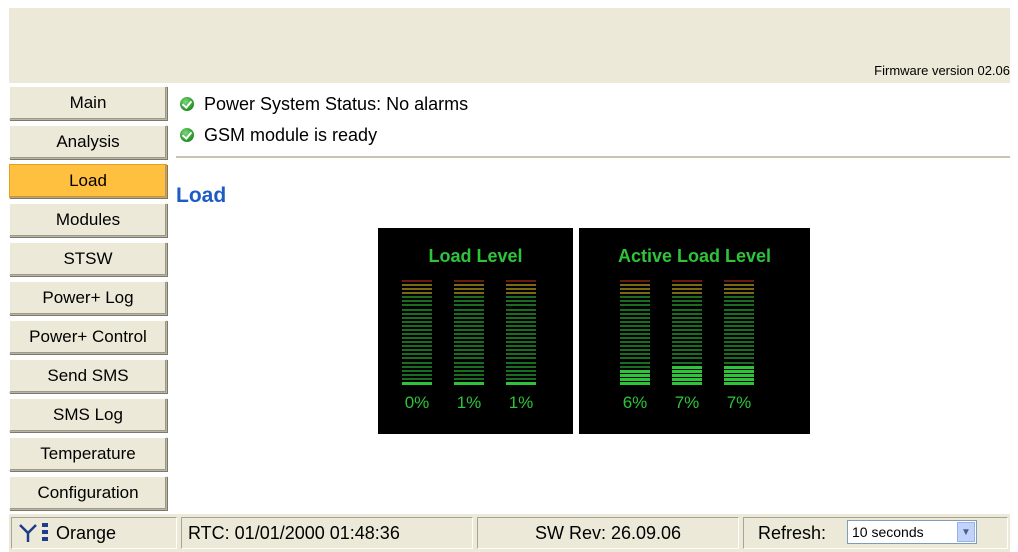 The height and width of the screenshot is (552, 1018). I want to click on nav-power-log: Power+ Log, so click(88, 298).